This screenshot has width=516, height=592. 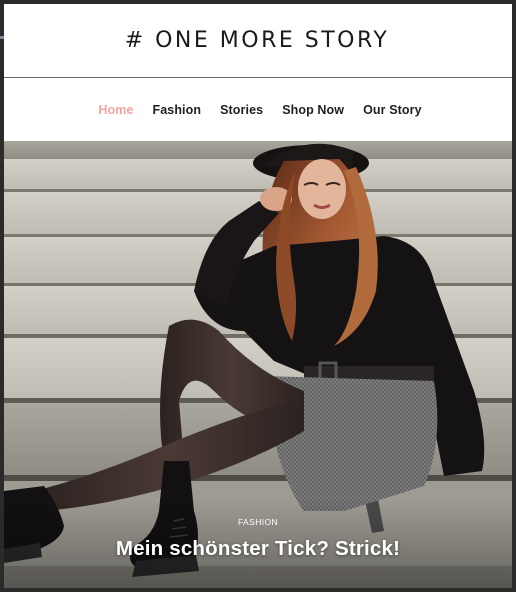 I want to click on nav-item-fashion: Fashion, so click(x=176, y=110).